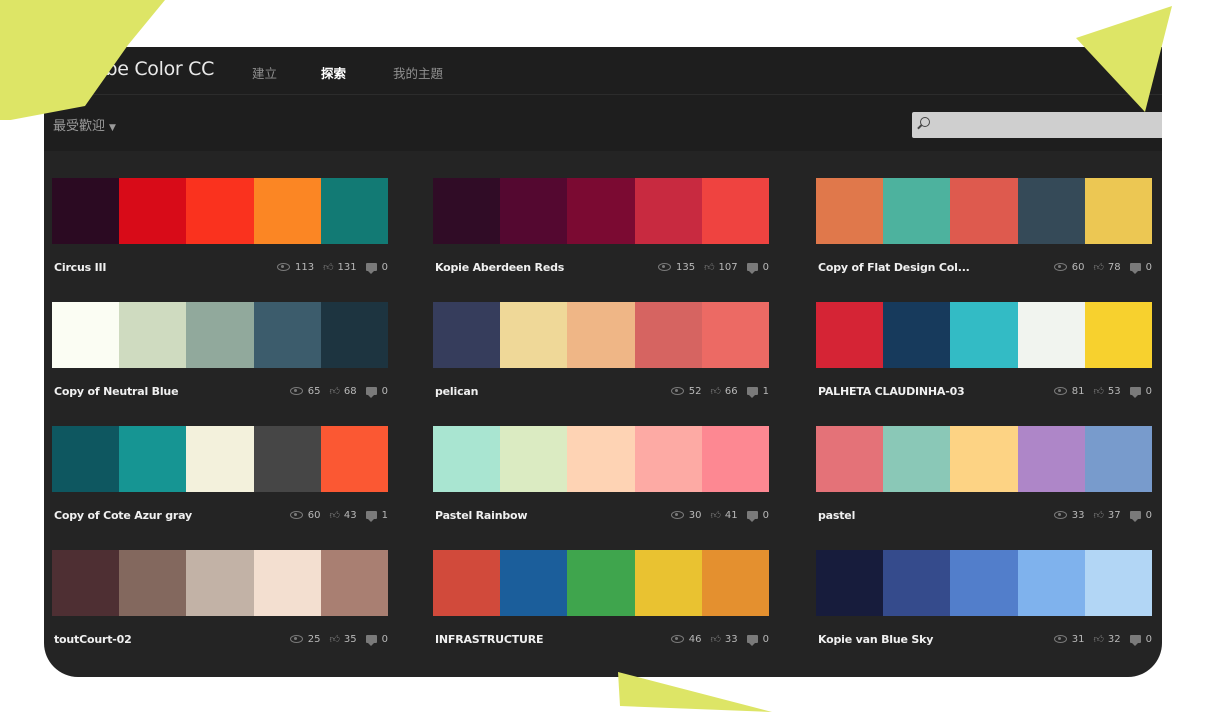 This screenshot has height=724, width=1206. I want to click on theme-title: Pastel Rainbow, so click(481, 515).